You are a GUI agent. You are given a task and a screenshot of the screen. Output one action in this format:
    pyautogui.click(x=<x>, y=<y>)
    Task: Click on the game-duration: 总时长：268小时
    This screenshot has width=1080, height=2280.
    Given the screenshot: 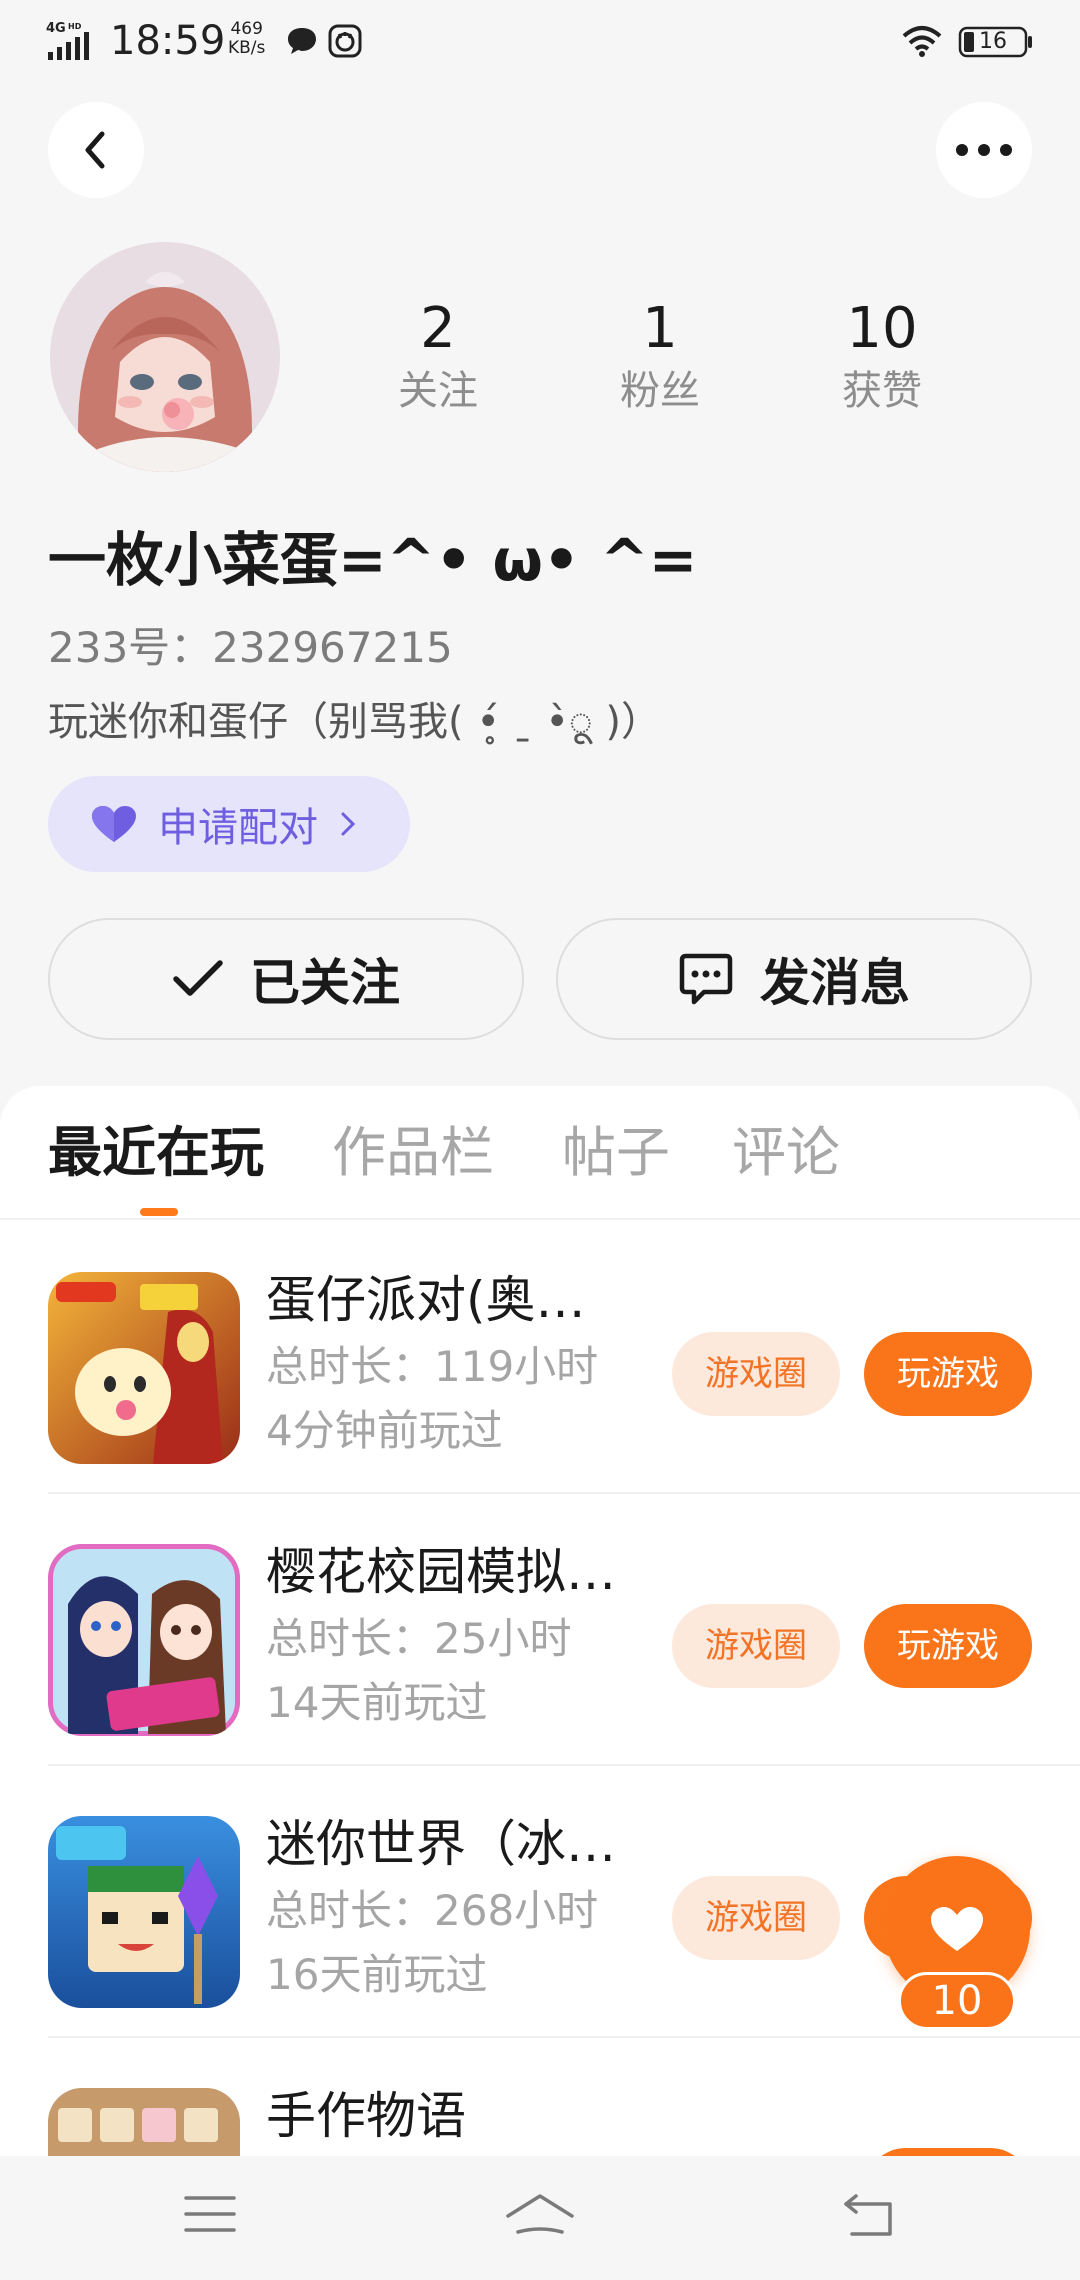 What is the action you would take?
    pyautogui.click(x=432, y=1910)
    